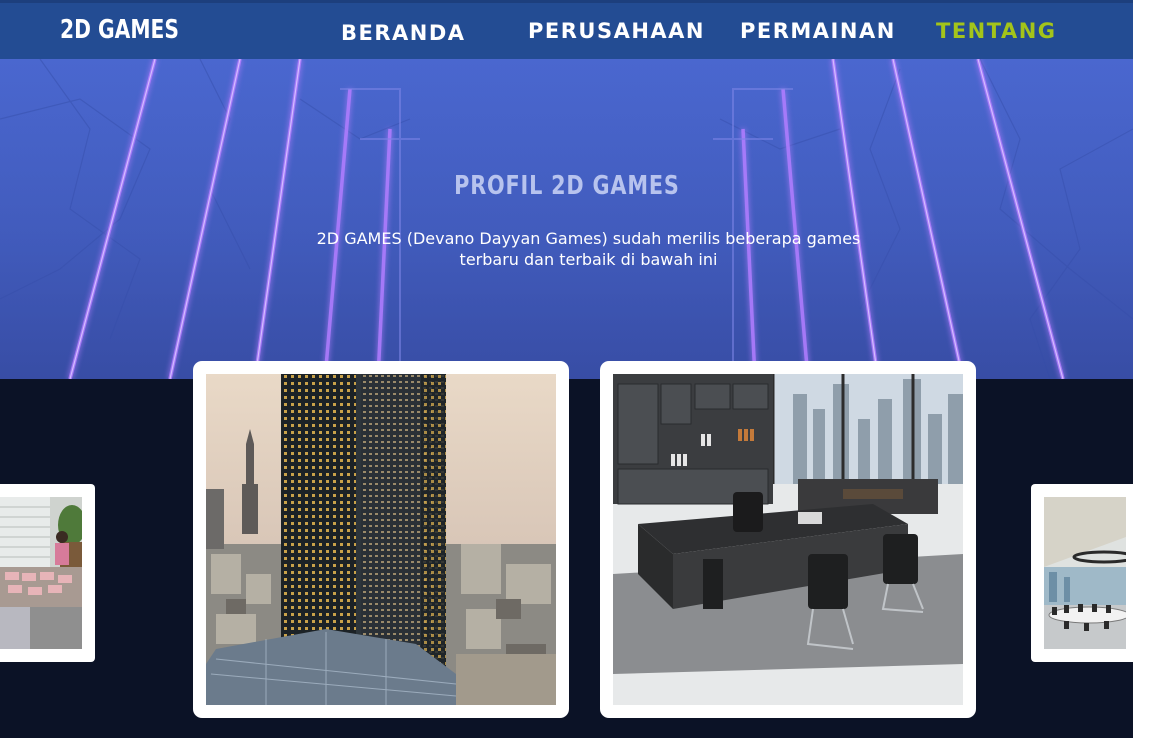 Image resolution: width=1152 pixels, height=738 pixels. What do you see at coordinates (1085, 573) in the screenshot?
I see `conference-room-photo` at bounding box center [1085, 573].